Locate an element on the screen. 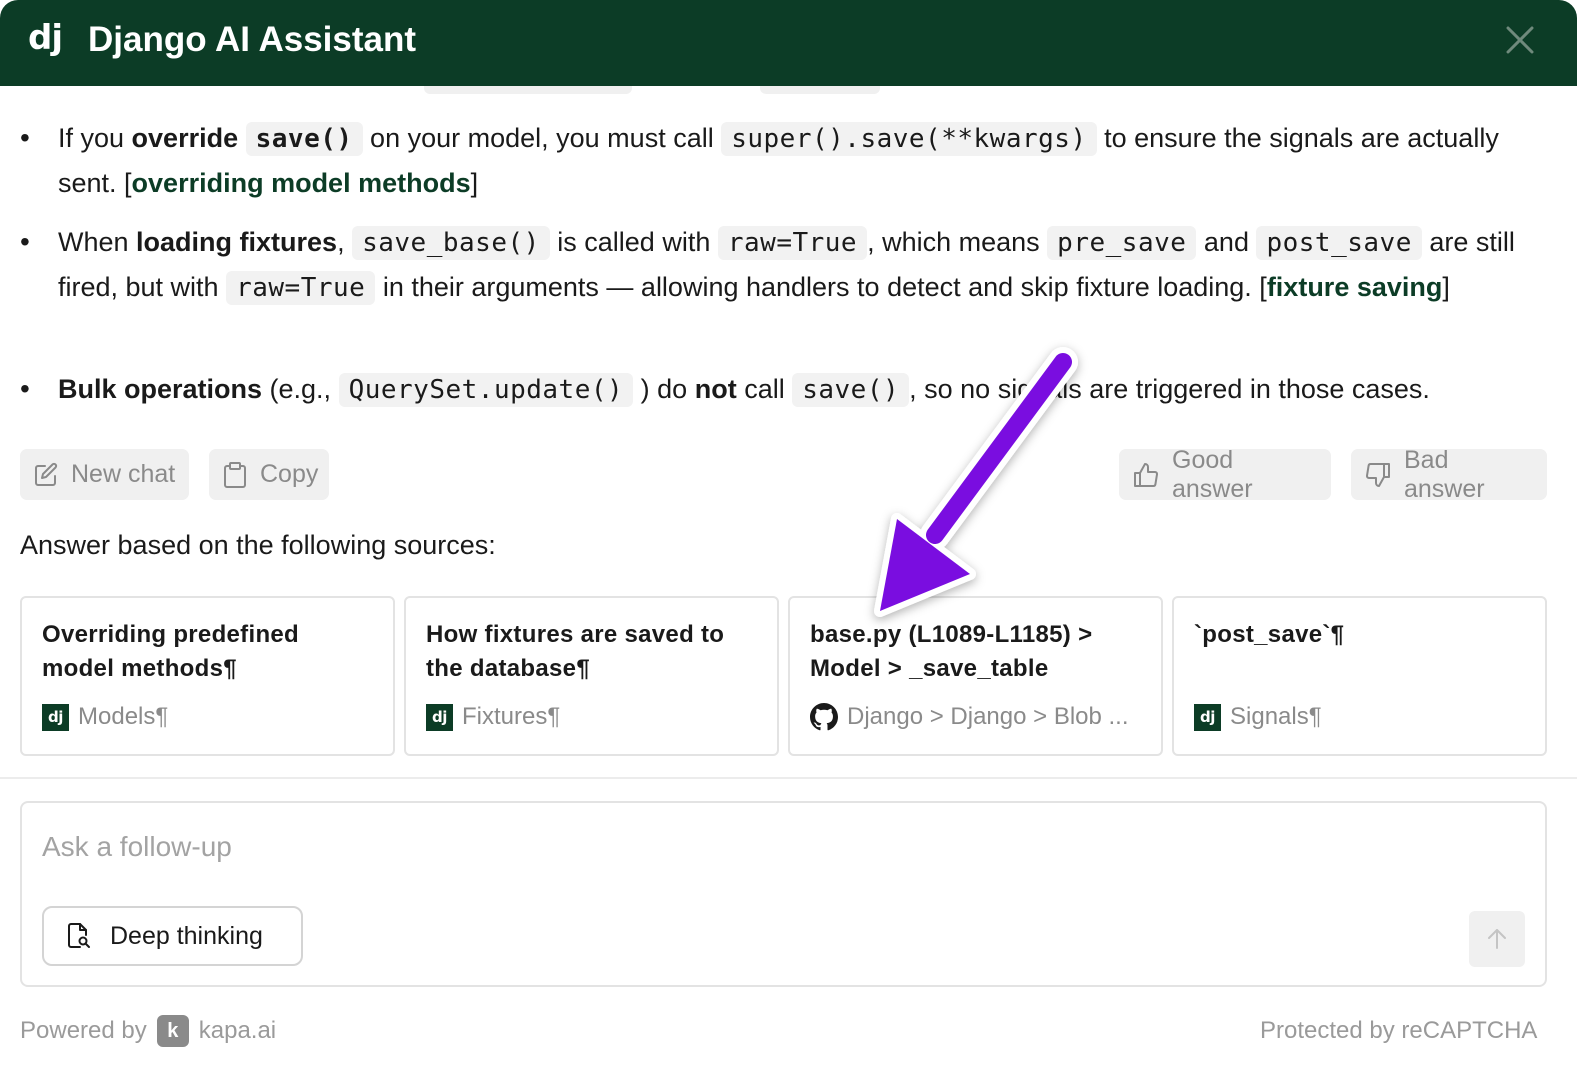  source-origin: dj Models¶ is located at coordinates (105, 717).